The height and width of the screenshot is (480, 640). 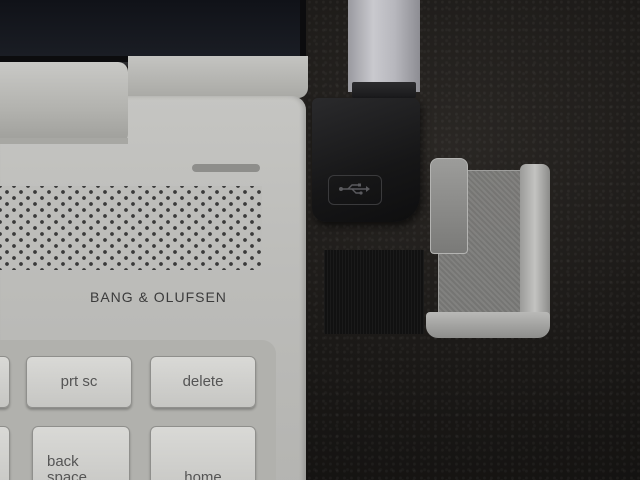 I want to click on key-label: delete, so click(x=203, y=381).